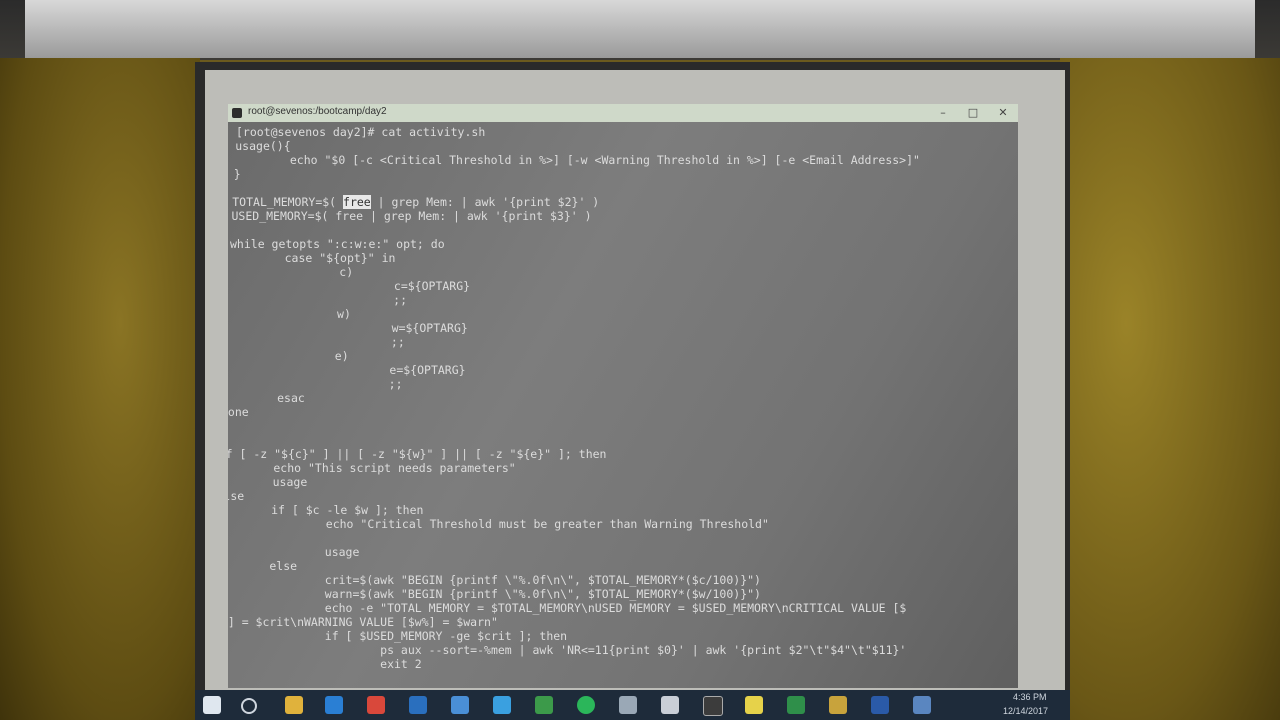 The width and height of the screenshot is (1280, 720). Describe the element at coordinates (326, 510) in the screenshot. I see `terminal-line: if [ $c -le $w ]; then` at that location.